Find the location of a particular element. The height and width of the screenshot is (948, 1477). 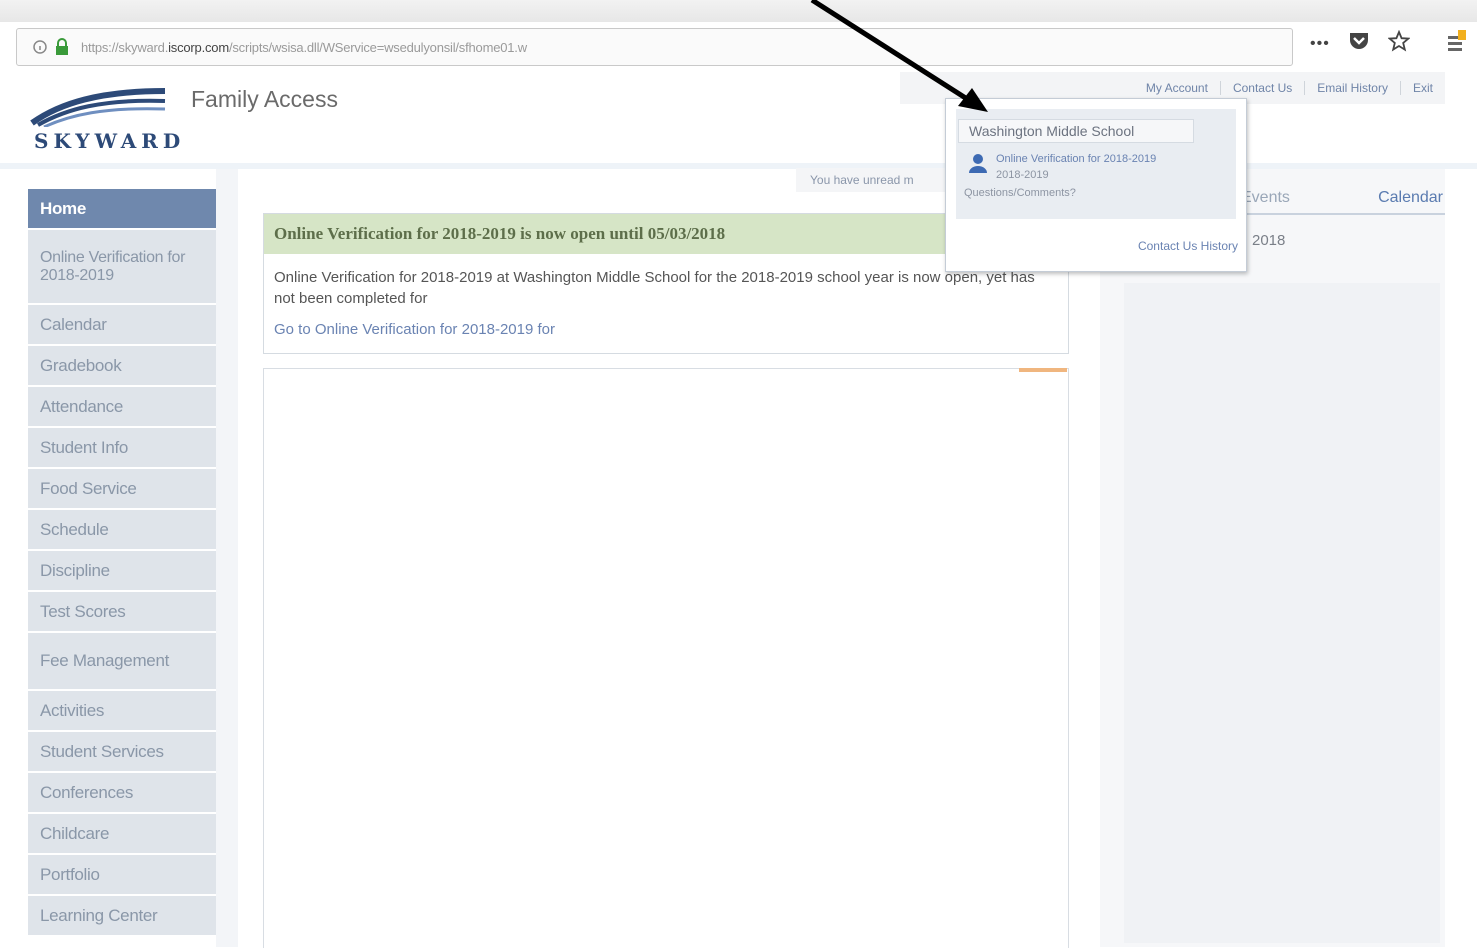

sidebar-item-home: Home is located at coordinates (122, 209).